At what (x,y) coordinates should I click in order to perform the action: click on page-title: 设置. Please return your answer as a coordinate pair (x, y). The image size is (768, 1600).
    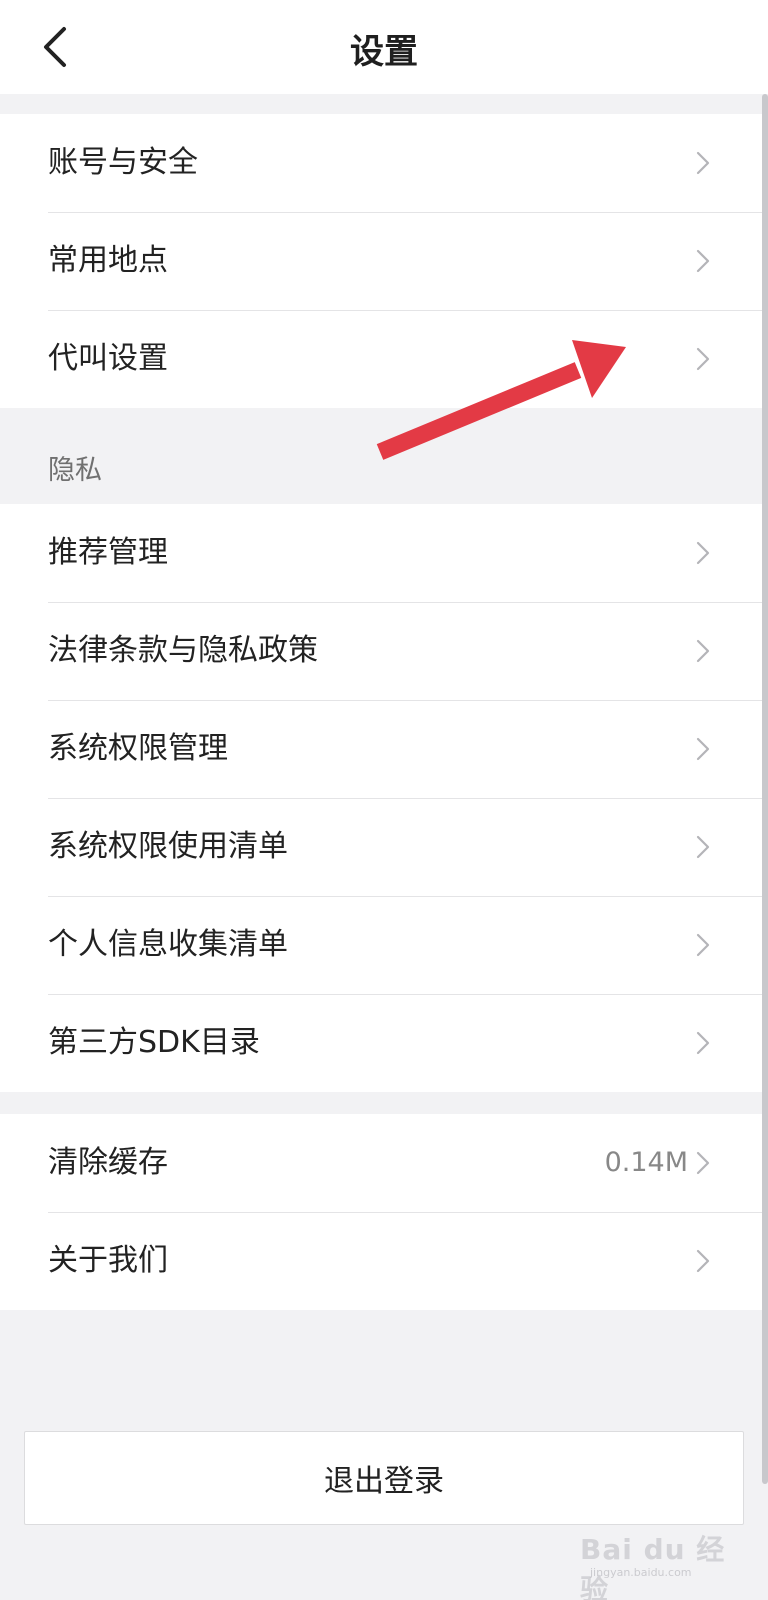
    Looking at the image, I should click on (384, 52).